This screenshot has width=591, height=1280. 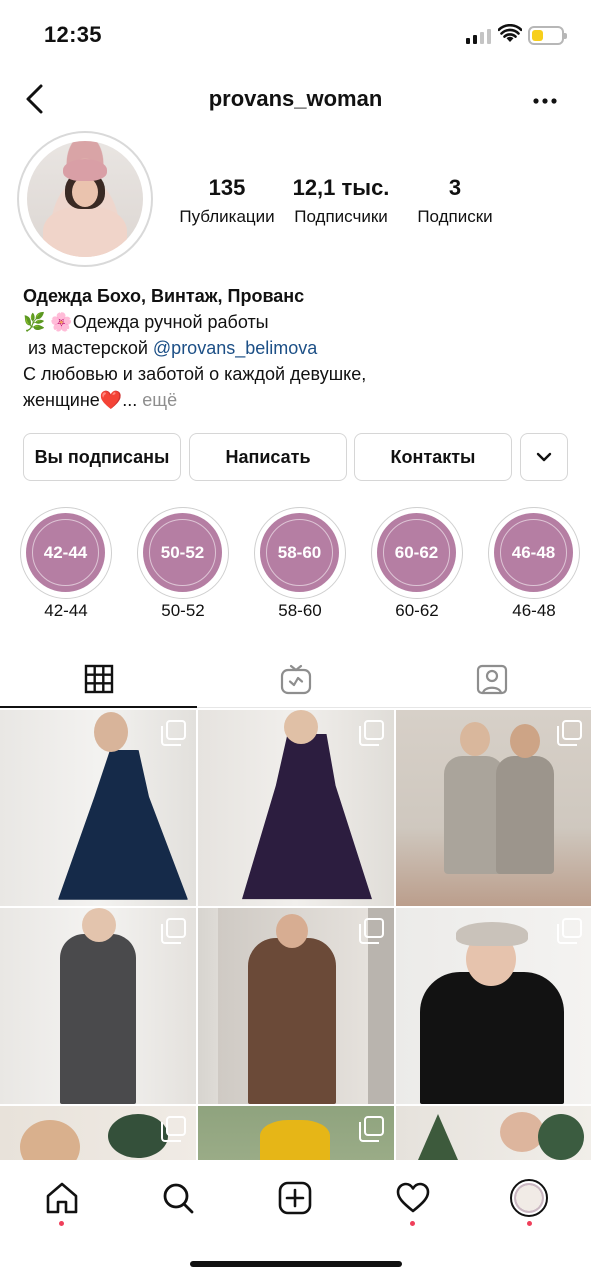 I want to click on stat-following: 3 Подписки, so click(x=455, y=202).